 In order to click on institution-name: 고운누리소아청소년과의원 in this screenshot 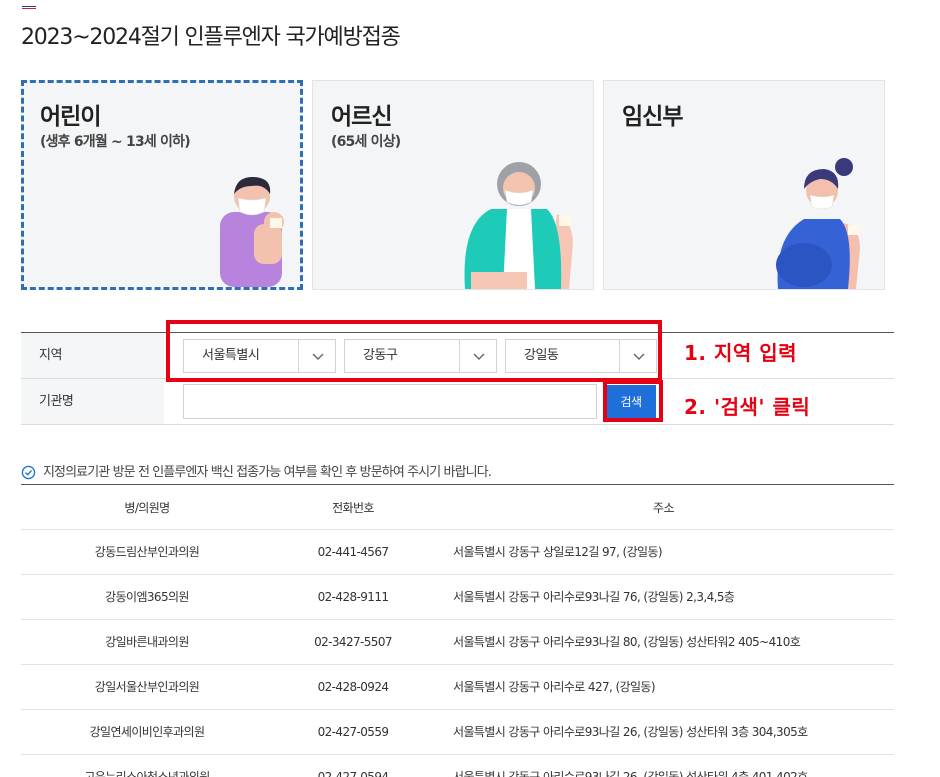, I will do `click(147, 773)`.